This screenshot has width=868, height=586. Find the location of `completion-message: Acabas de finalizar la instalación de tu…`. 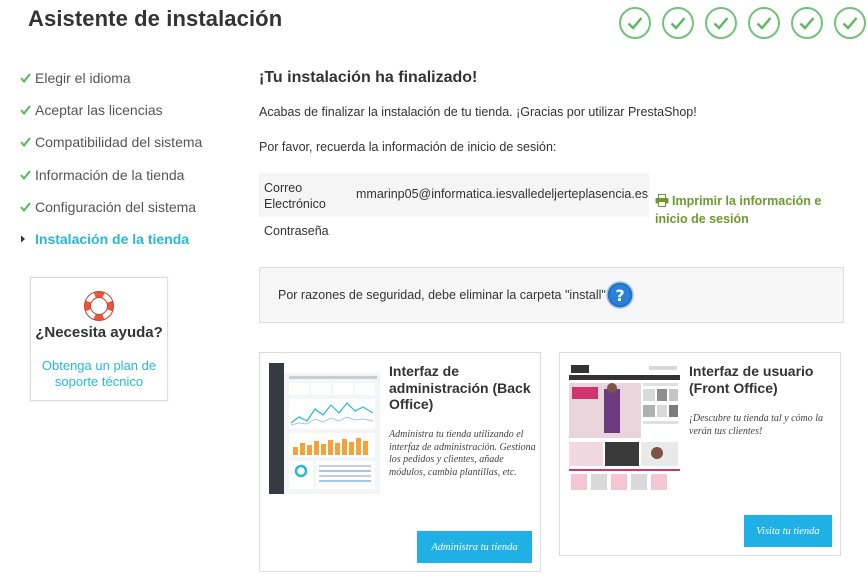

completion-message: Acabas de finalizar la instalación de tu… is located at coordinates (478, 112).